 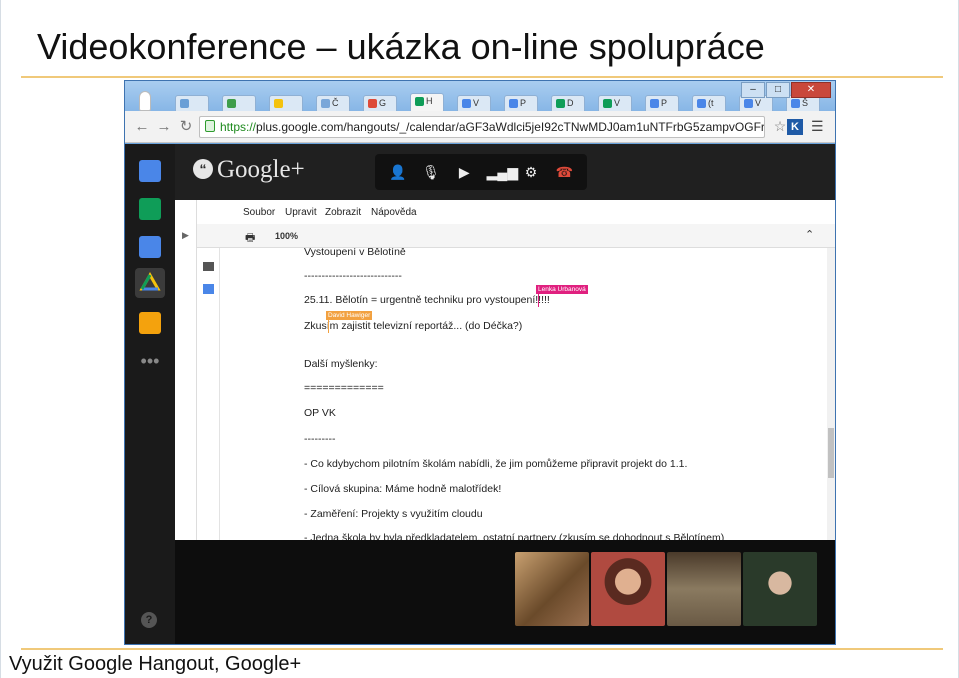 What do you see at coordinates (628, 589) in the screenshot?
I see `participant-2-video` at bounding box center [628, 589].